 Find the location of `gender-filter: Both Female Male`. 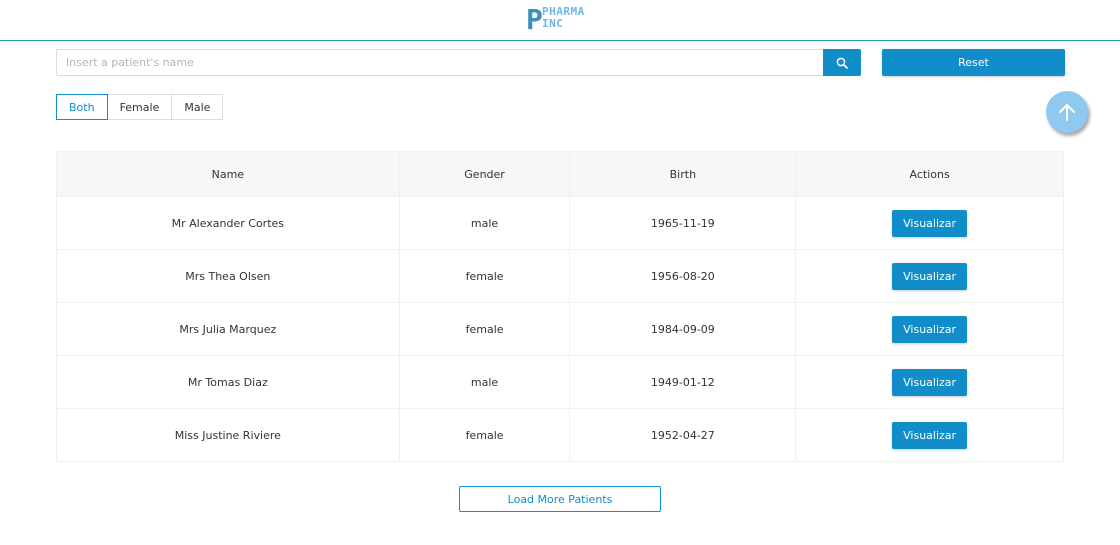

gender-filter: Both Female Male is located at coordinates (140, 107).